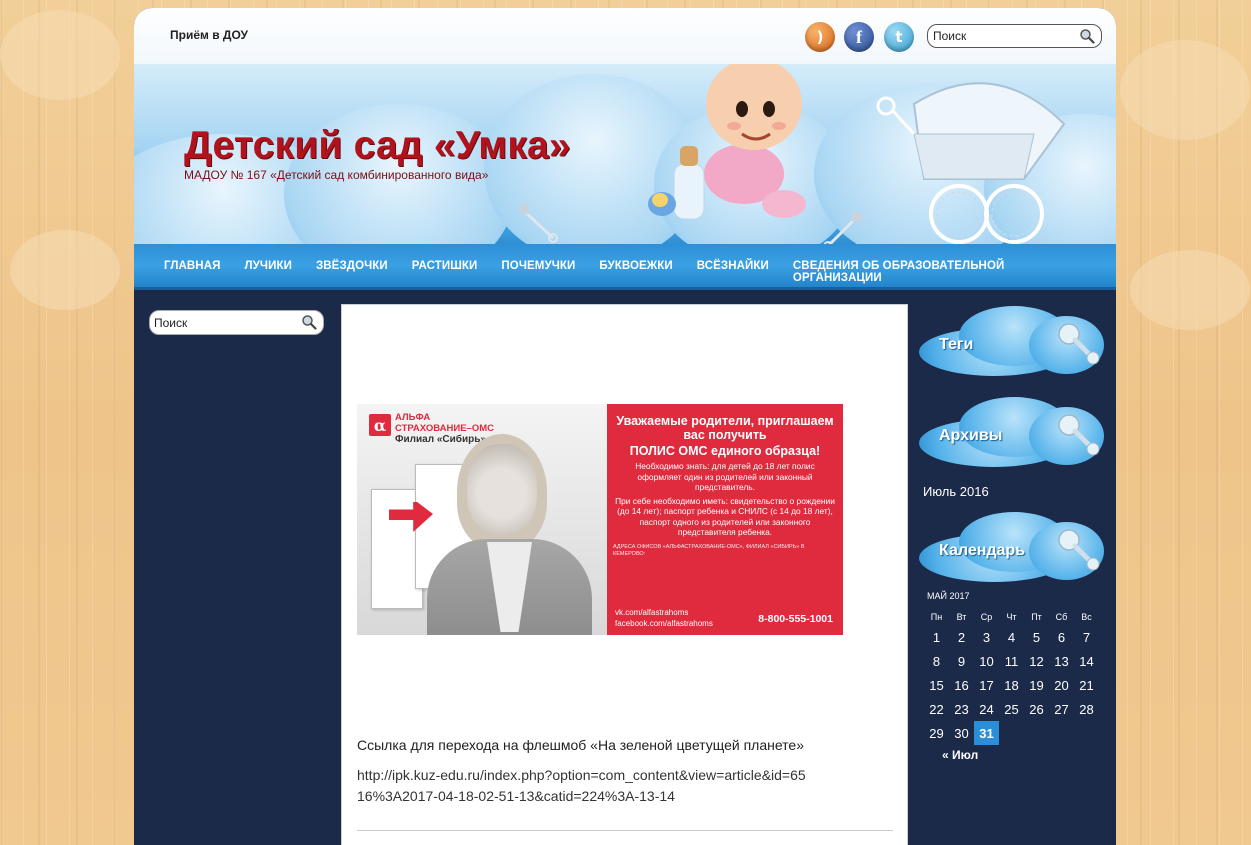 The image size is (1251, 845). Describe the element at coordinates (652, 612) in the screenshot. I see `vk-link: vk.com/alfastrahoms` at that location.